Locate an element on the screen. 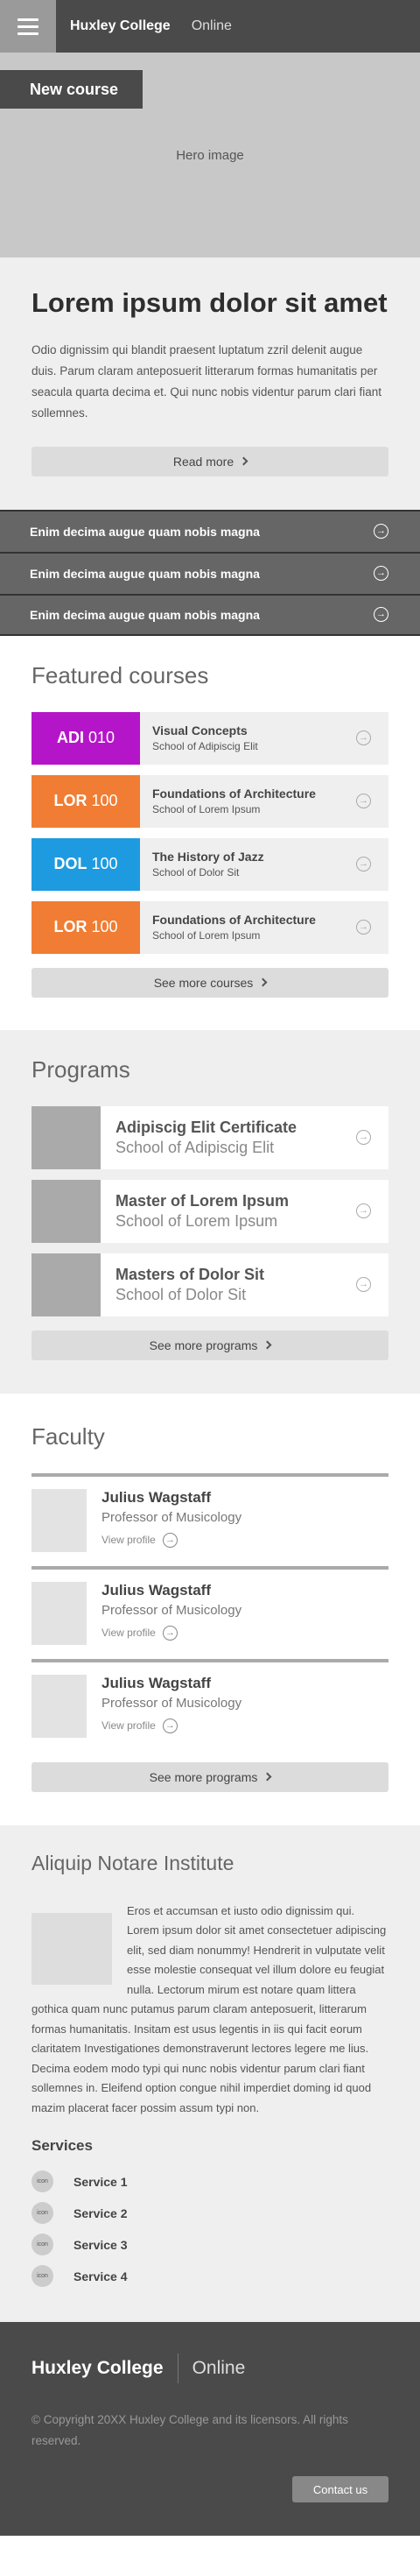 Image resolution: width=420 pixels, height=2576 pixels. course-code-prefix: DOL is located at coordinates (70, 864).